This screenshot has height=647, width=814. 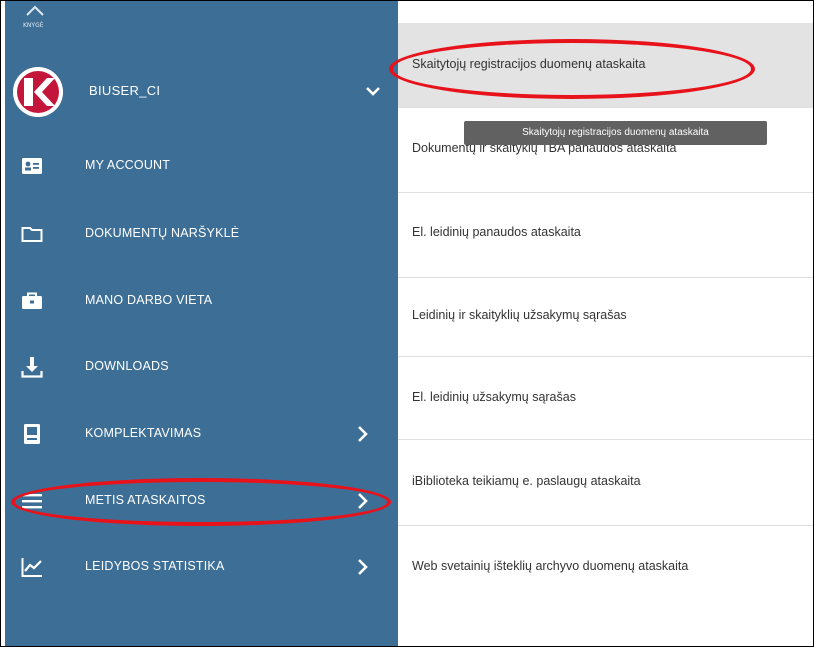 What do you see at coordinates (496, 232) in the screenshot?
I see `report-label: El. leidinių panaudos ataskaita` at bounding box center [496, 232].